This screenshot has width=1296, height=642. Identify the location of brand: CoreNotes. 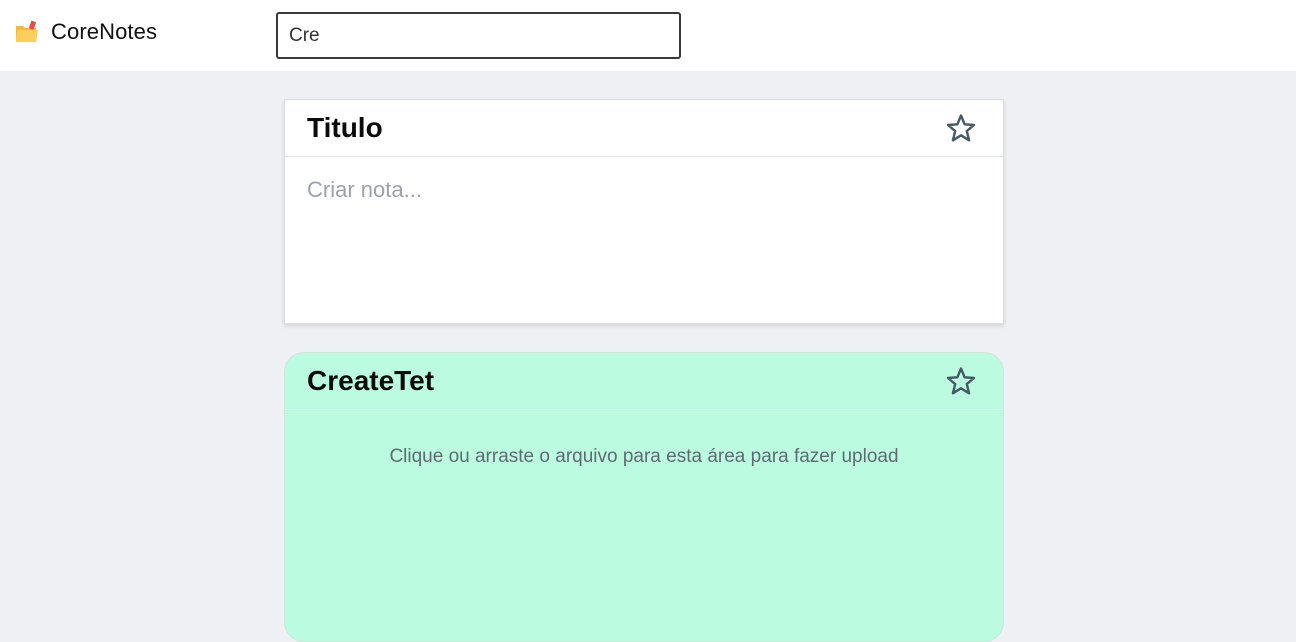
(85, 32).